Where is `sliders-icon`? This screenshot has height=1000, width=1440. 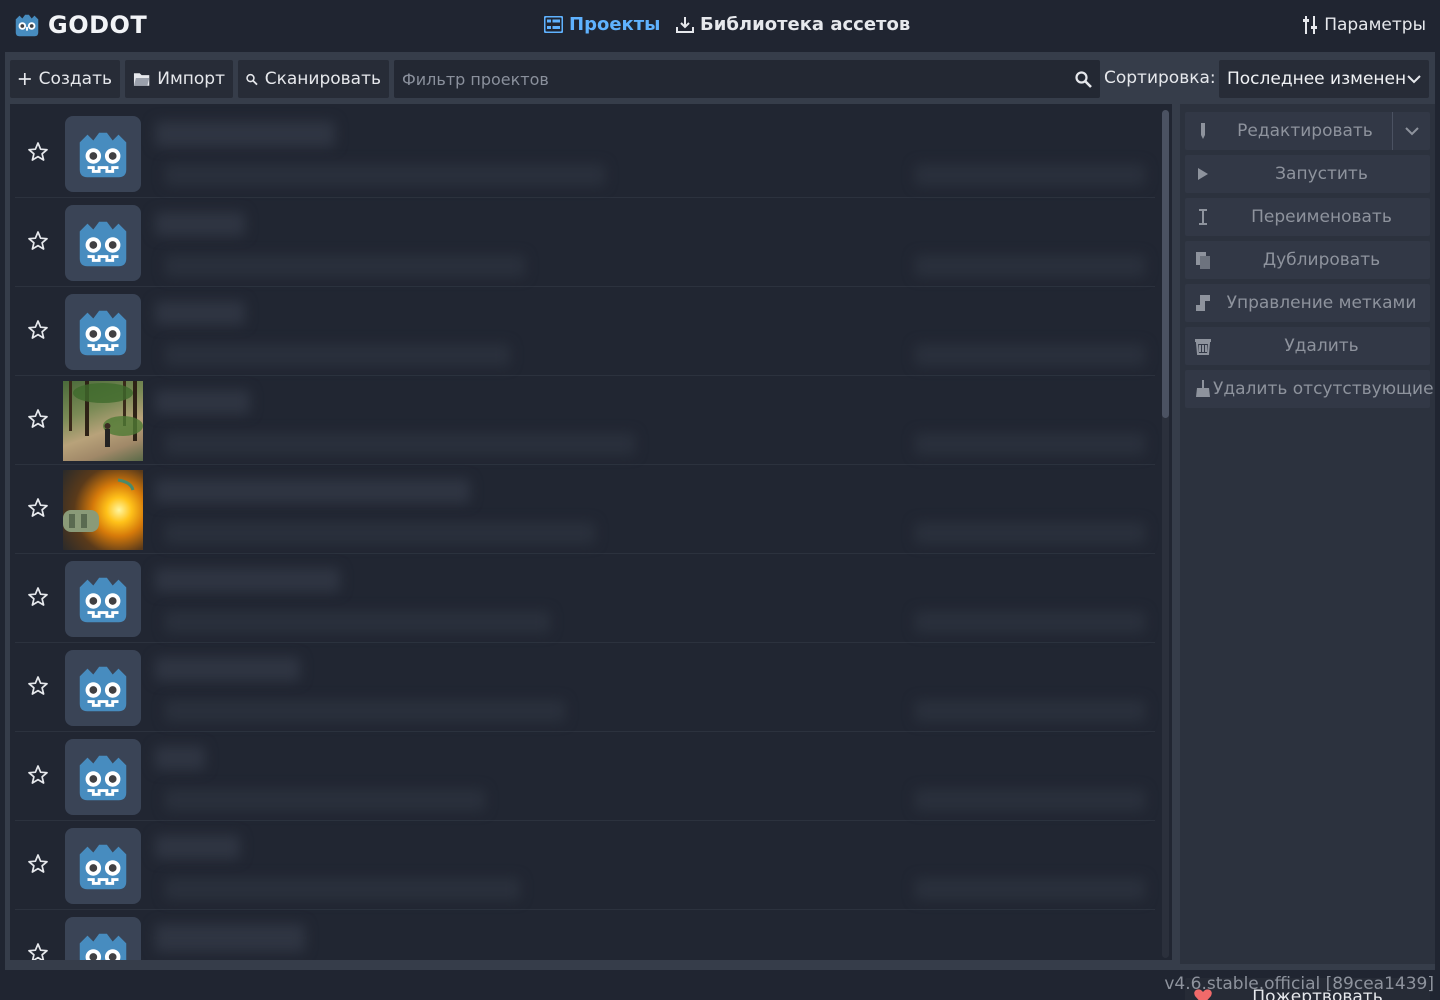 sliders-icon is located at coordinates (1310, 25).